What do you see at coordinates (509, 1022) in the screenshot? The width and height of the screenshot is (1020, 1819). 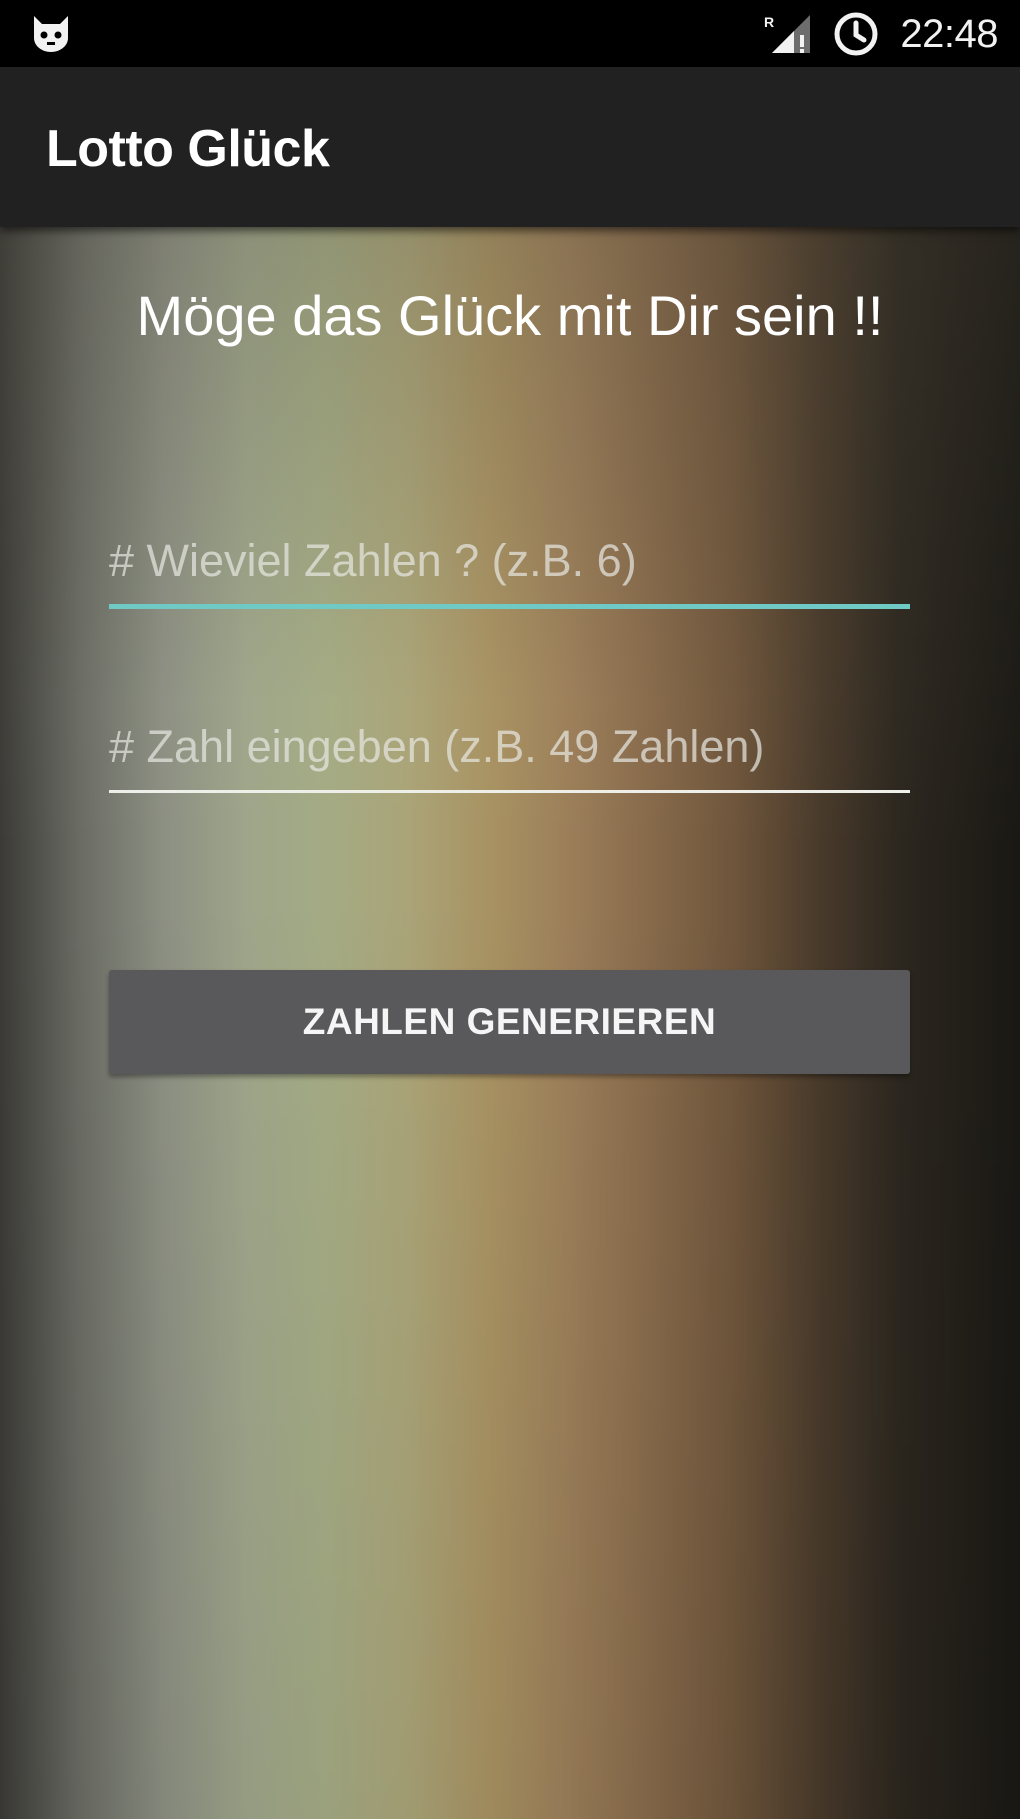 I see `generate-numbers-button: ZAHLEN GENERIEREN` at bounding box center [509, 1022].